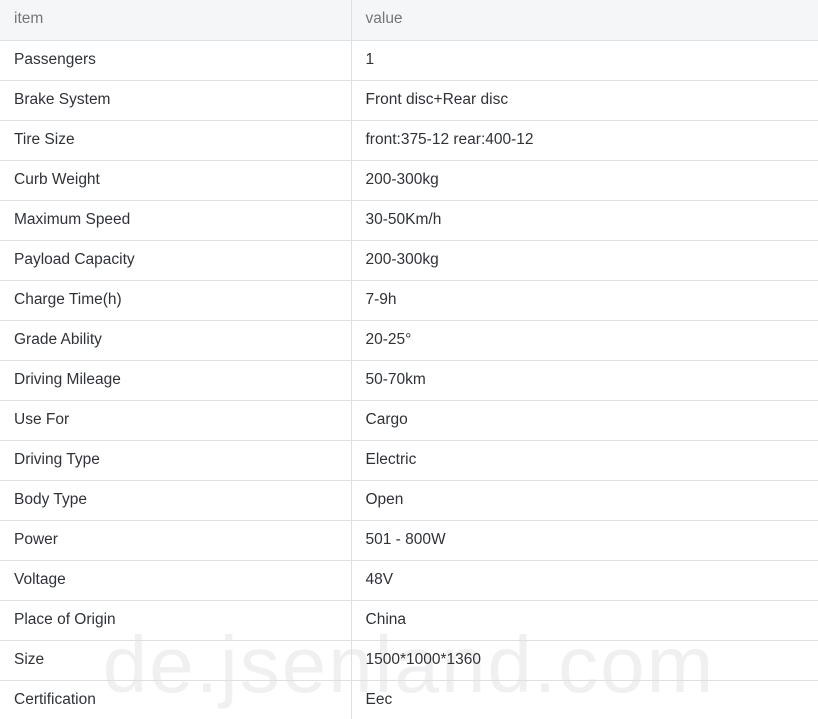  Describe the element at coordinates (176, 540) in the screenshot. I see `spec-item-label: Power` at that location.